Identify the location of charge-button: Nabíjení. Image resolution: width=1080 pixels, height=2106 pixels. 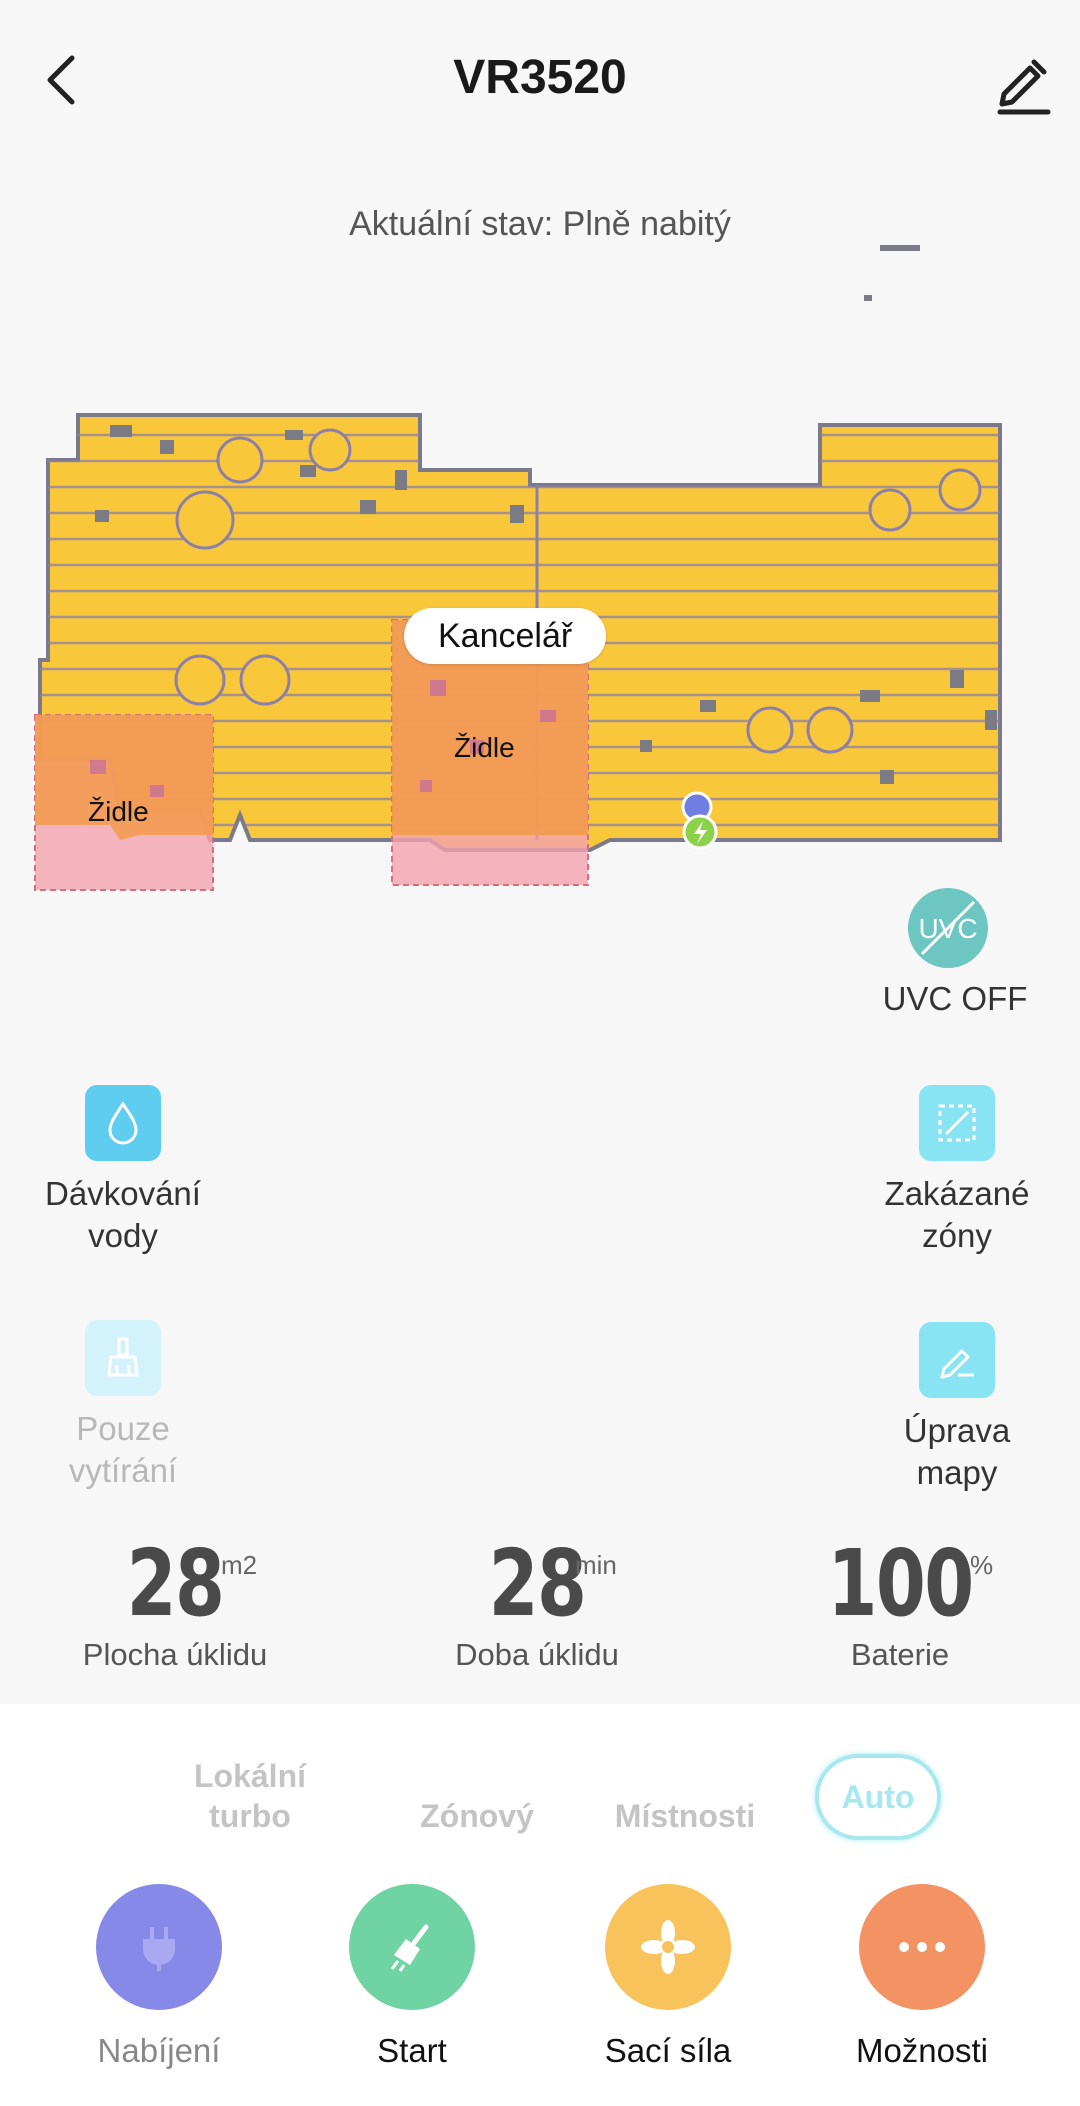
(159, 1977).